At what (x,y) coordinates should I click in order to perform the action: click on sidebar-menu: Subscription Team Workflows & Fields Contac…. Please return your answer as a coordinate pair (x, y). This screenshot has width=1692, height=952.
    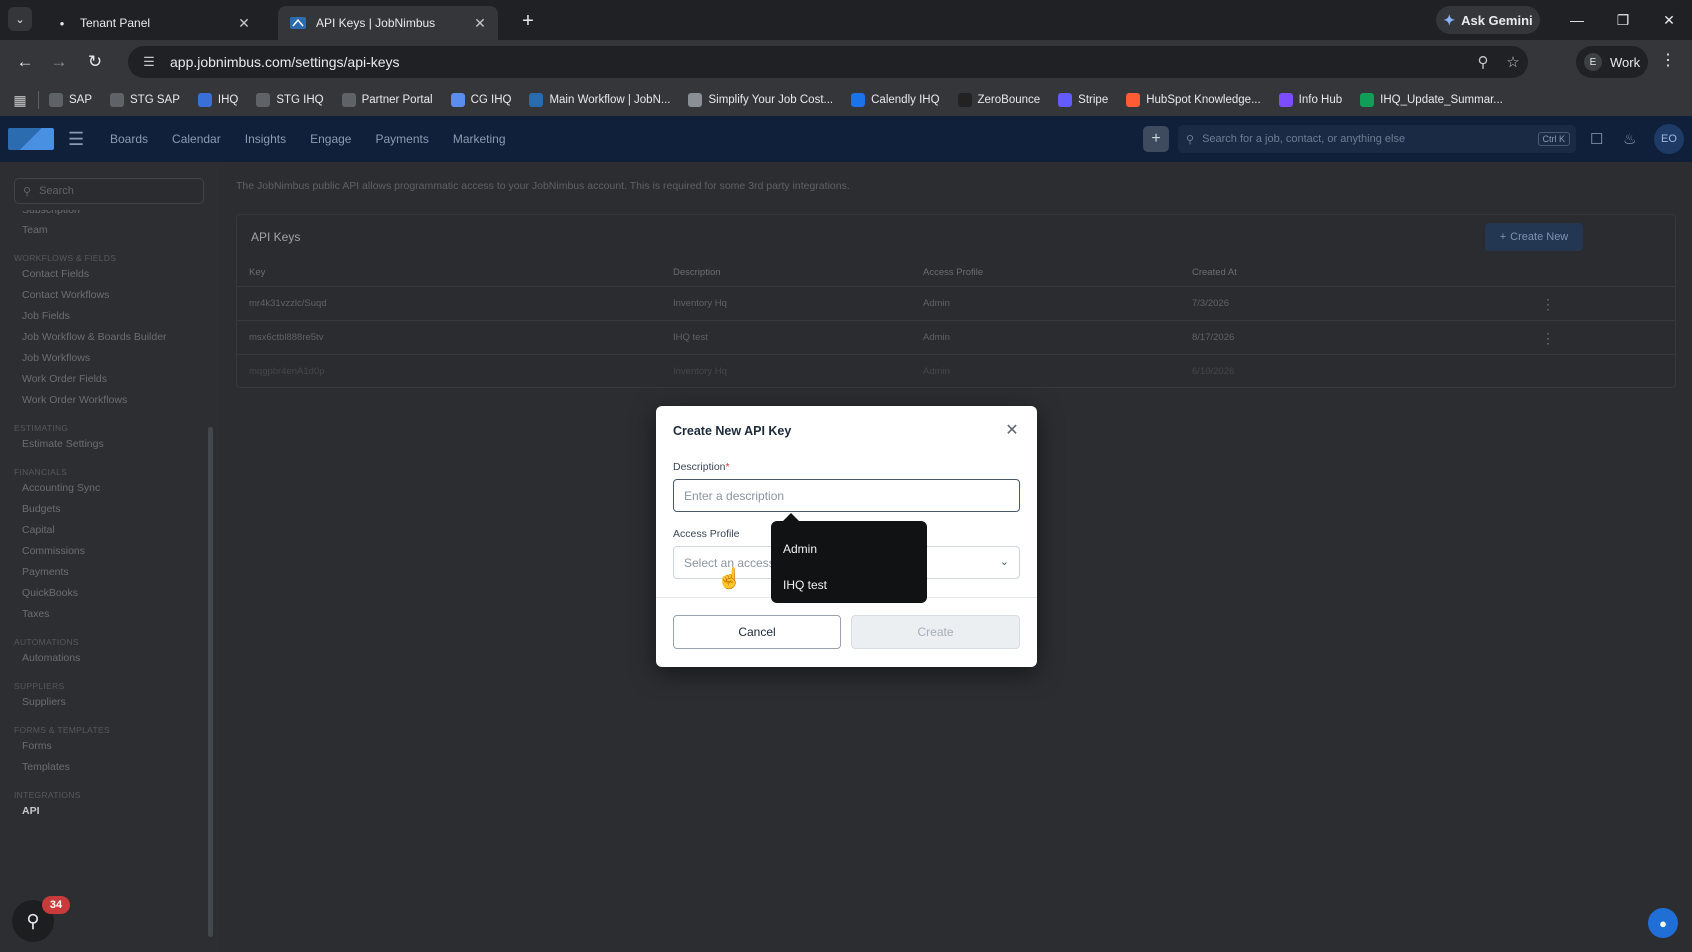
    Looking at the image, I should click on (104, 516).